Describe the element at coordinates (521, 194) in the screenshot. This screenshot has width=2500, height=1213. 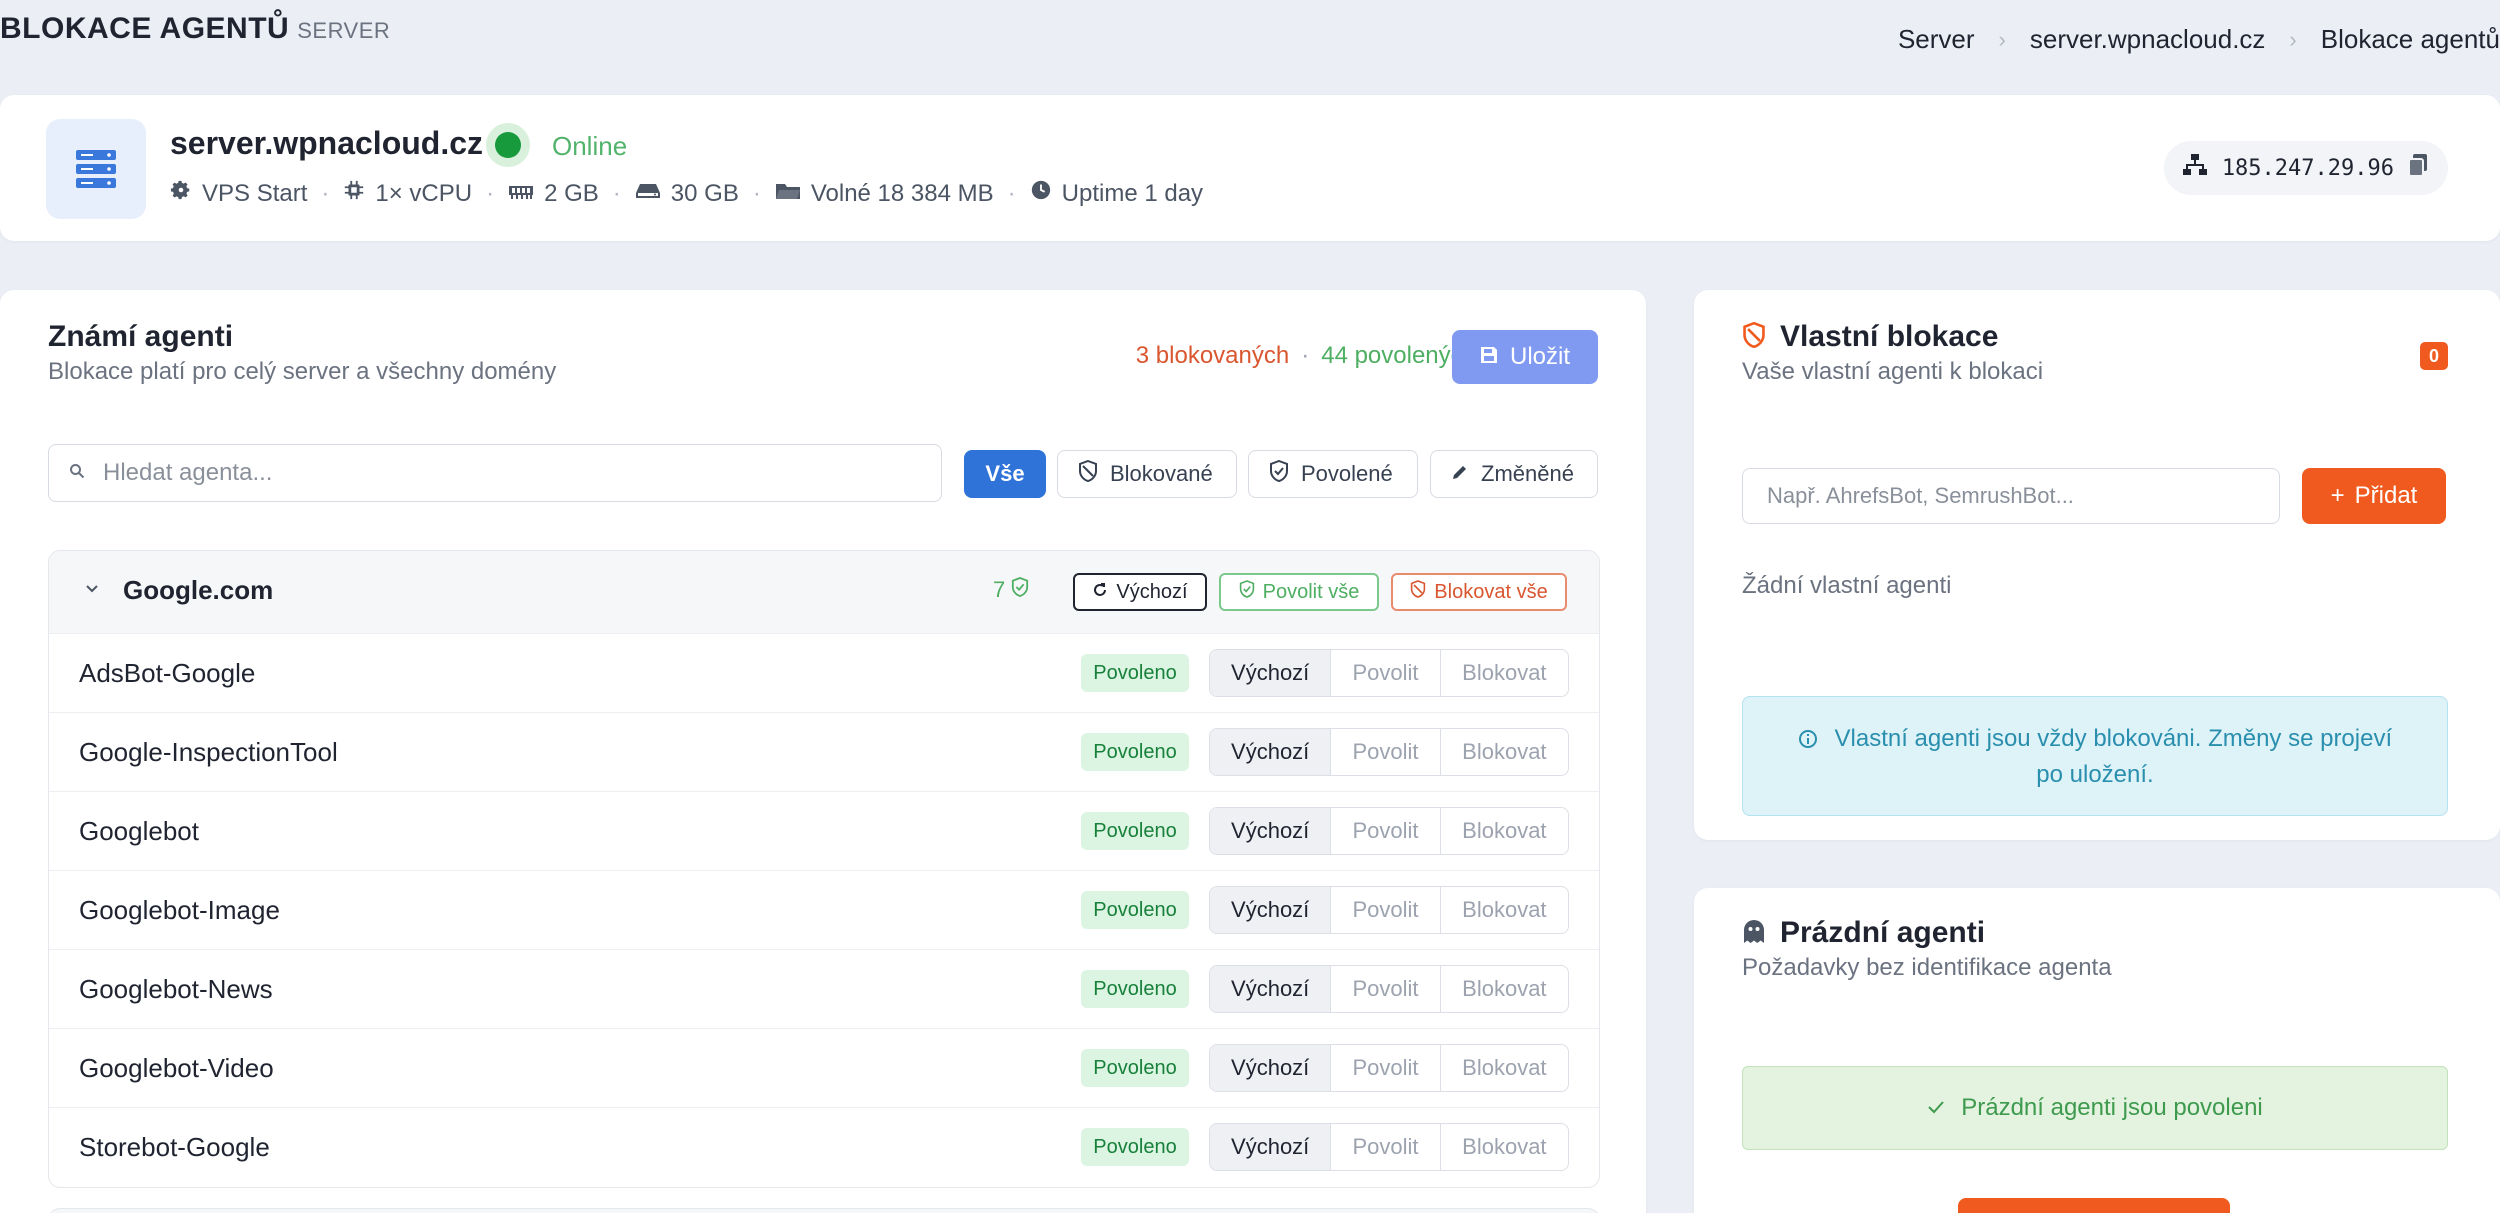
I see `memory-icon` at that location.